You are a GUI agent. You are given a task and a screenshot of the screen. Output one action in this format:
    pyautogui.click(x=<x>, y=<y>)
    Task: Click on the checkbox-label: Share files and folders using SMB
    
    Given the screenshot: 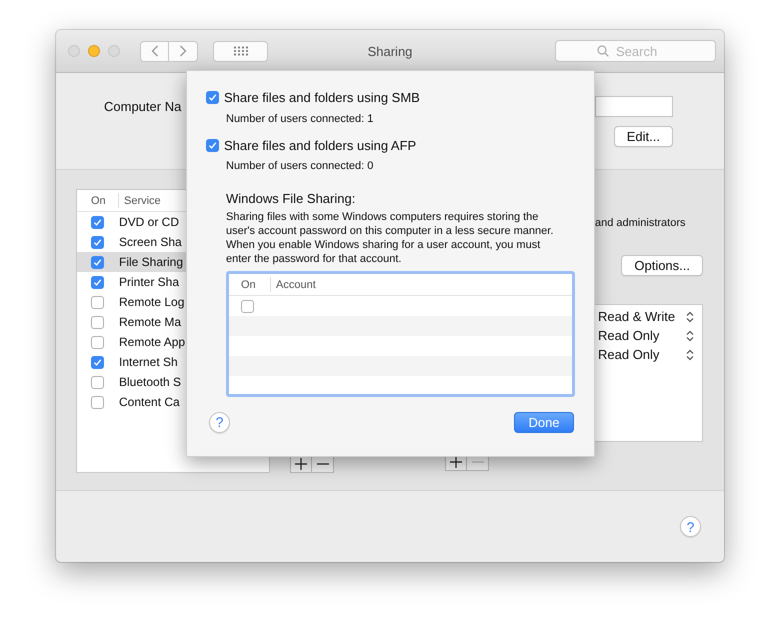 What is the action you would take?
    pyautogui.click(x=322, y=98)
    